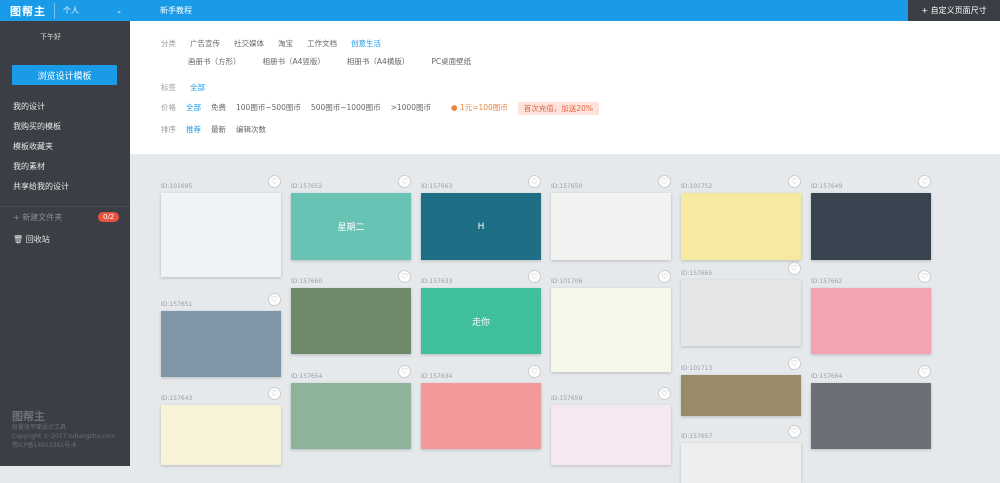 The width and height of the screenshot is (1000, 483). Describe the element at coordinates (451, 61) in the screenshot. I see `subcategory-item: PC桌面壁纸` at that location.